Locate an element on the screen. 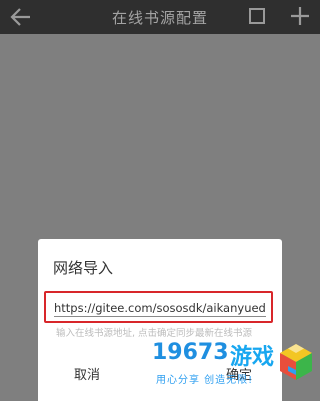  watermark-word: 游戏 is located at coordinates (252, 357).